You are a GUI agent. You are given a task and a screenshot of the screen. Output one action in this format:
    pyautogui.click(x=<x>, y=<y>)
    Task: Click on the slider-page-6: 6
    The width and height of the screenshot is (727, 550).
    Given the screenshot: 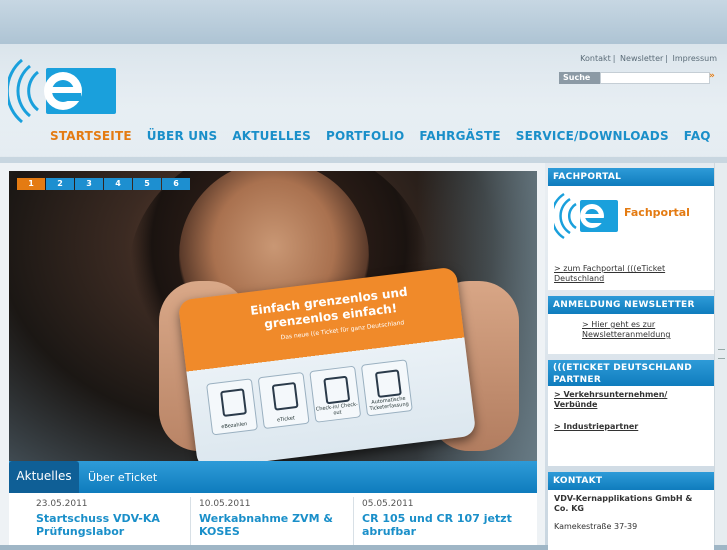 What is the action you would take?
    pyautogui.click(x=176, y=184)
    